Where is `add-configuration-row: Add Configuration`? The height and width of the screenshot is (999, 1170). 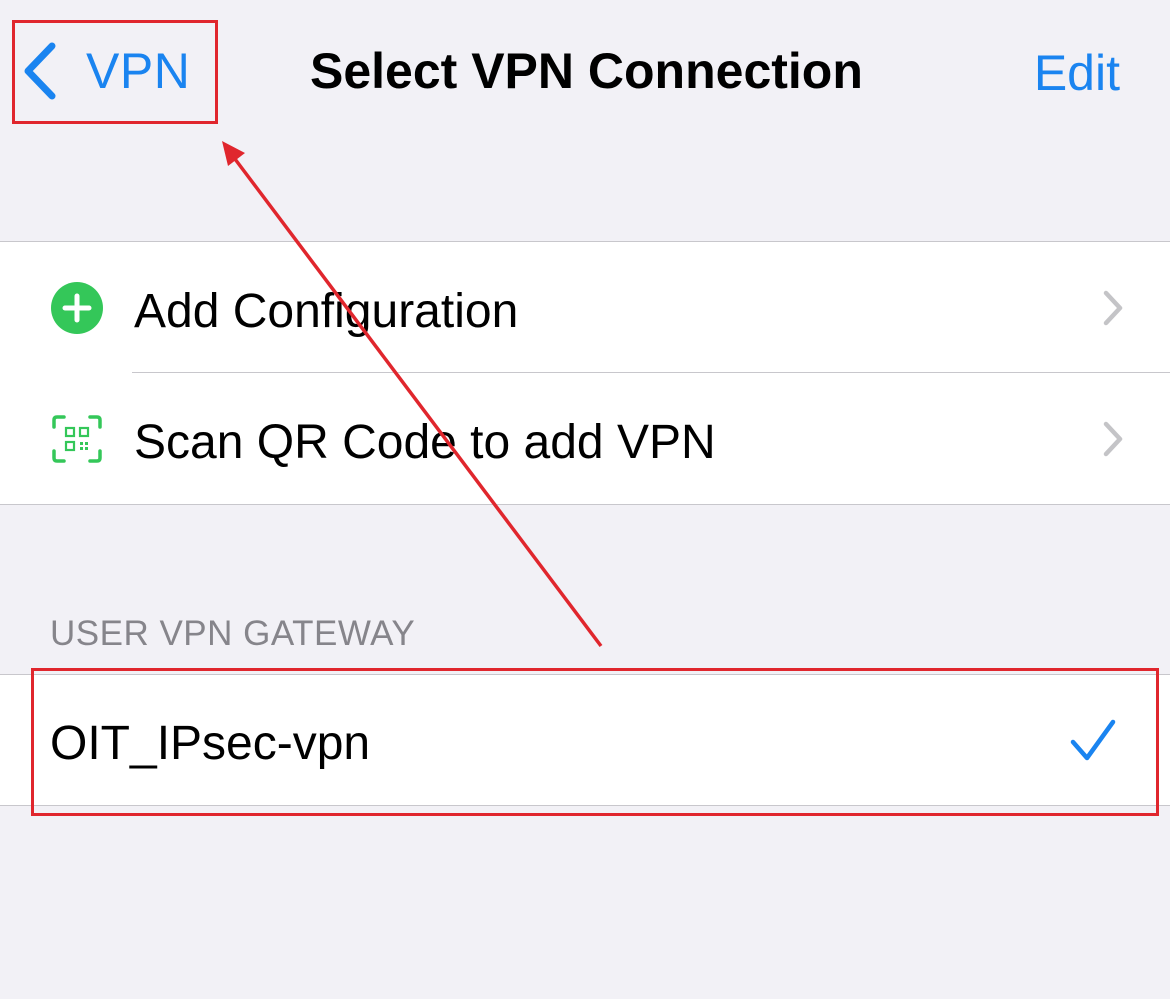 add-configuration-row: Add Configuration is located at coordinates (585, 307).